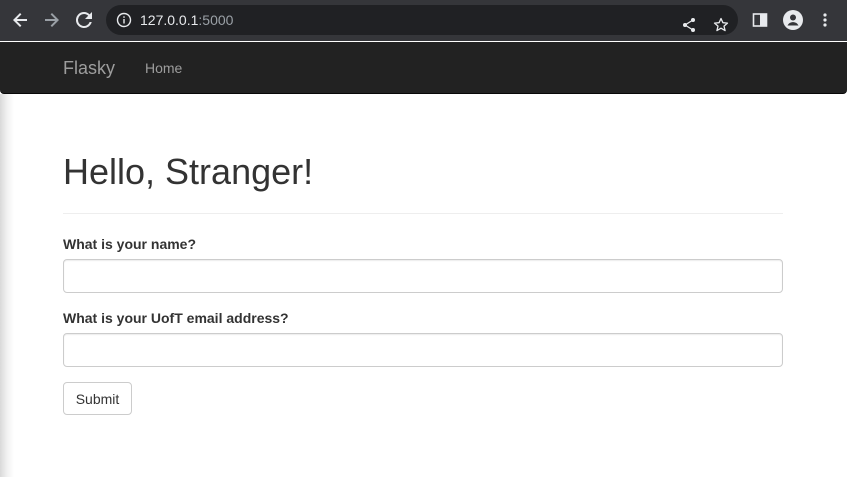 This screenshot has width=847, height=477. Describe the element at coordinates (169, 20) in the screenshot. I see `url-host: 127.0.0.1` at that location.